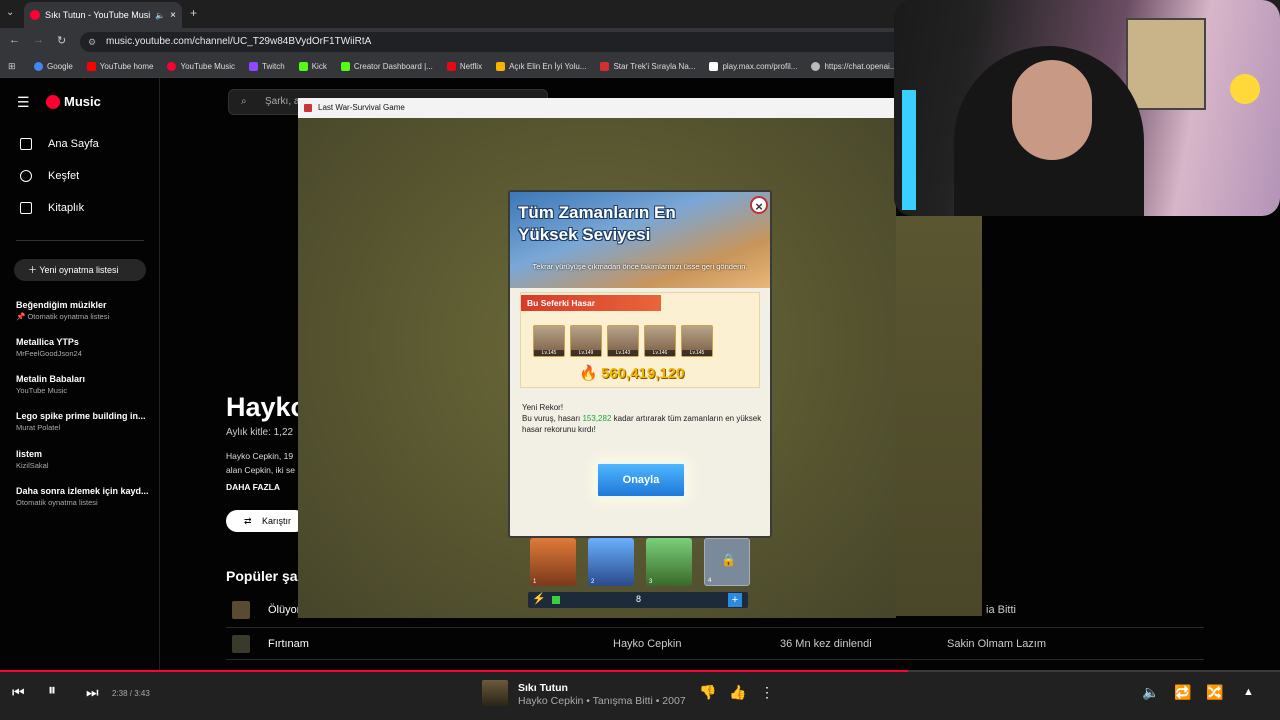  Describe the element at coordinates (1214, 692) in the screenshot. I see `shuffle-toggle-icon: 🔀` at that location.